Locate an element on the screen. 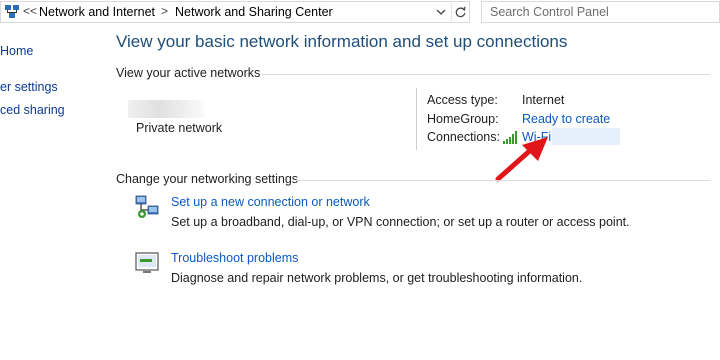  refresh-icon is located at coordinates (460, 12).